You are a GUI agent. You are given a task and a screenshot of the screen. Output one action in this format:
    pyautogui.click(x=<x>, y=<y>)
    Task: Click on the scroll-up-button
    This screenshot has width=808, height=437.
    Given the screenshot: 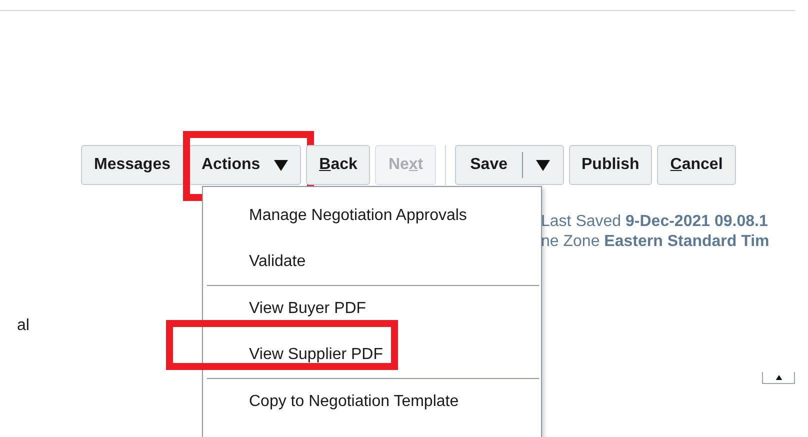 What is the action you would take?
    pyautogui.click(x=778, y=378)
    